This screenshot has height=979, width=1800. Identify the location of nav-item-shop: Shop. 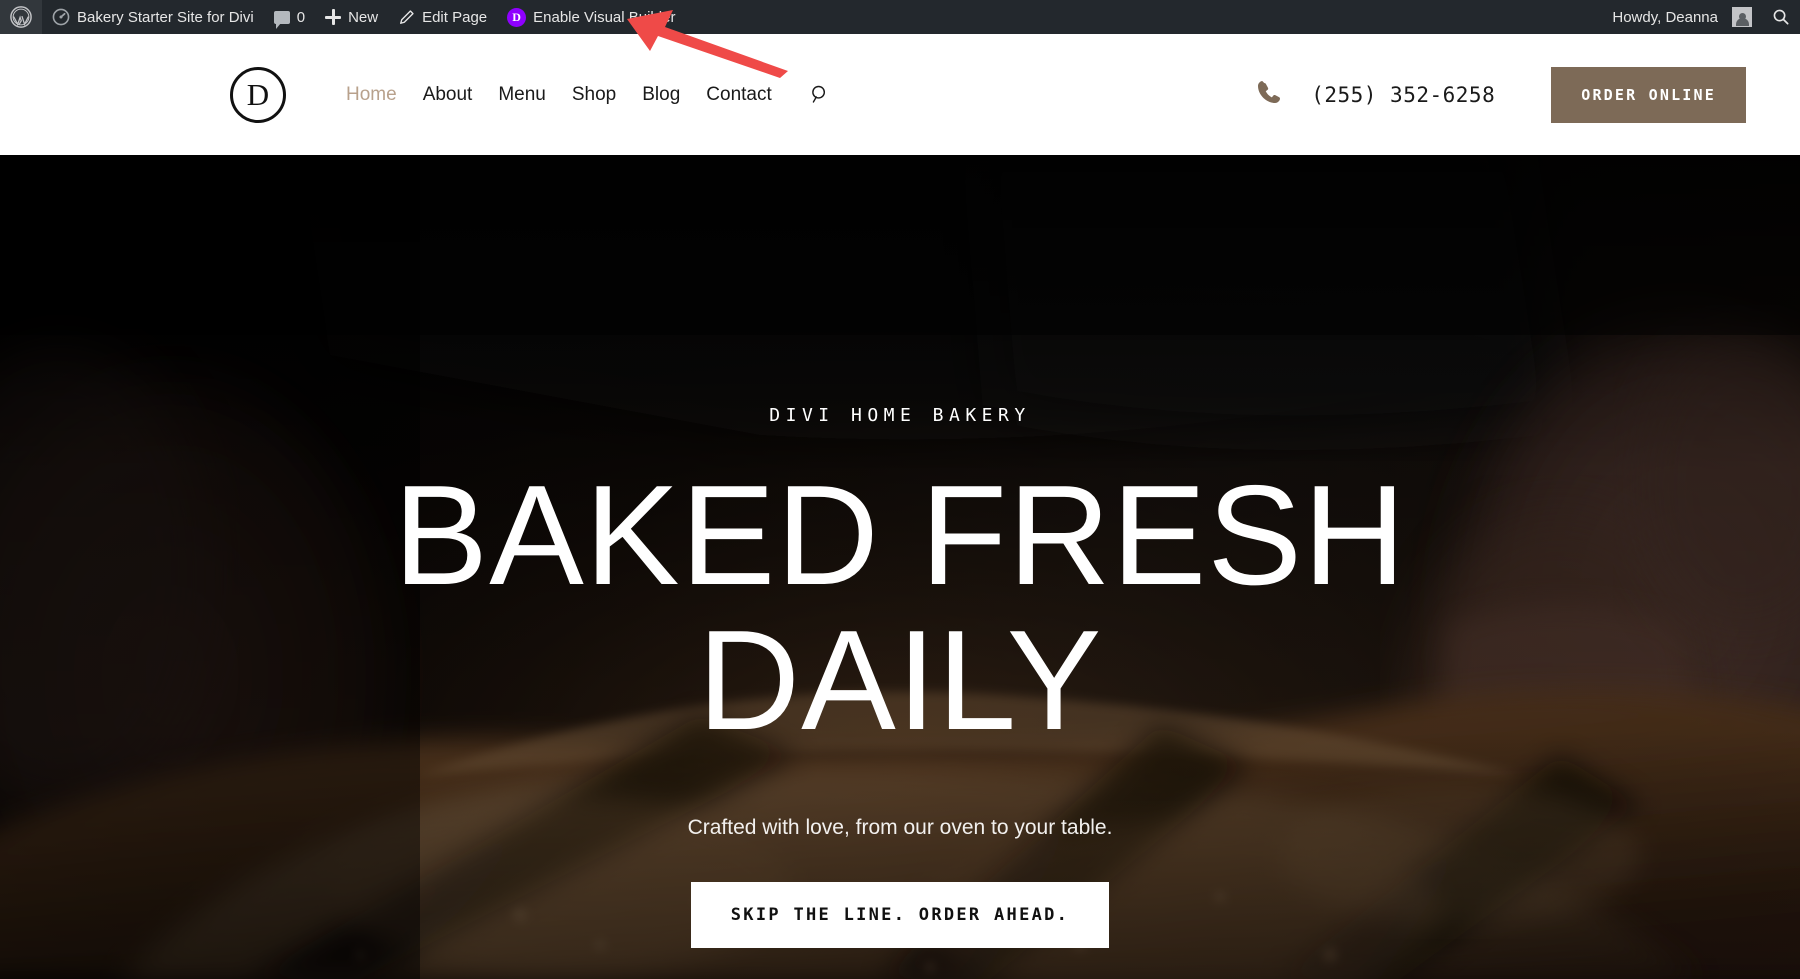
(594, 95).